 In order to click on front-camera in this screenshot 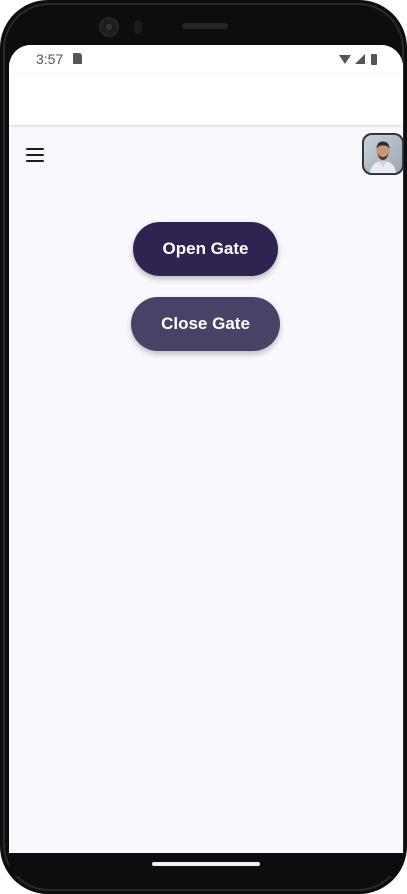, I will do `click(109, 27)`.